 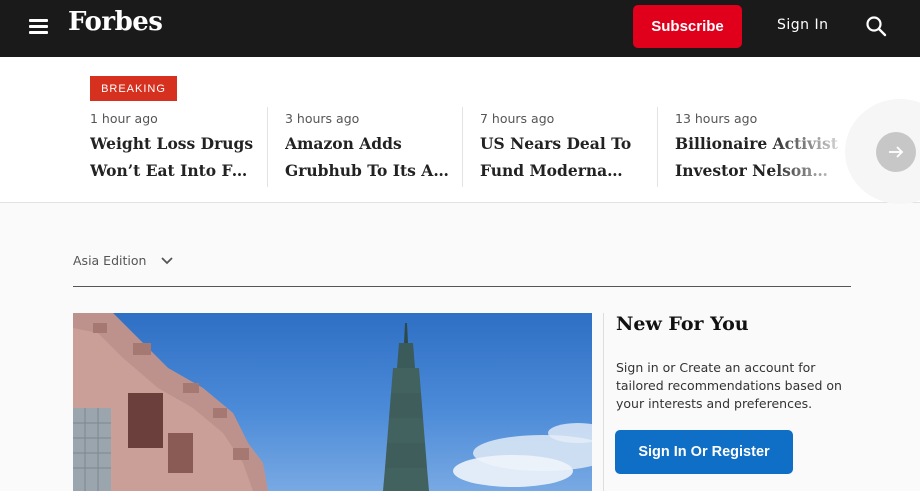 I want to click on headline-line: Billionaire Activist, so click(x=756, y=143).